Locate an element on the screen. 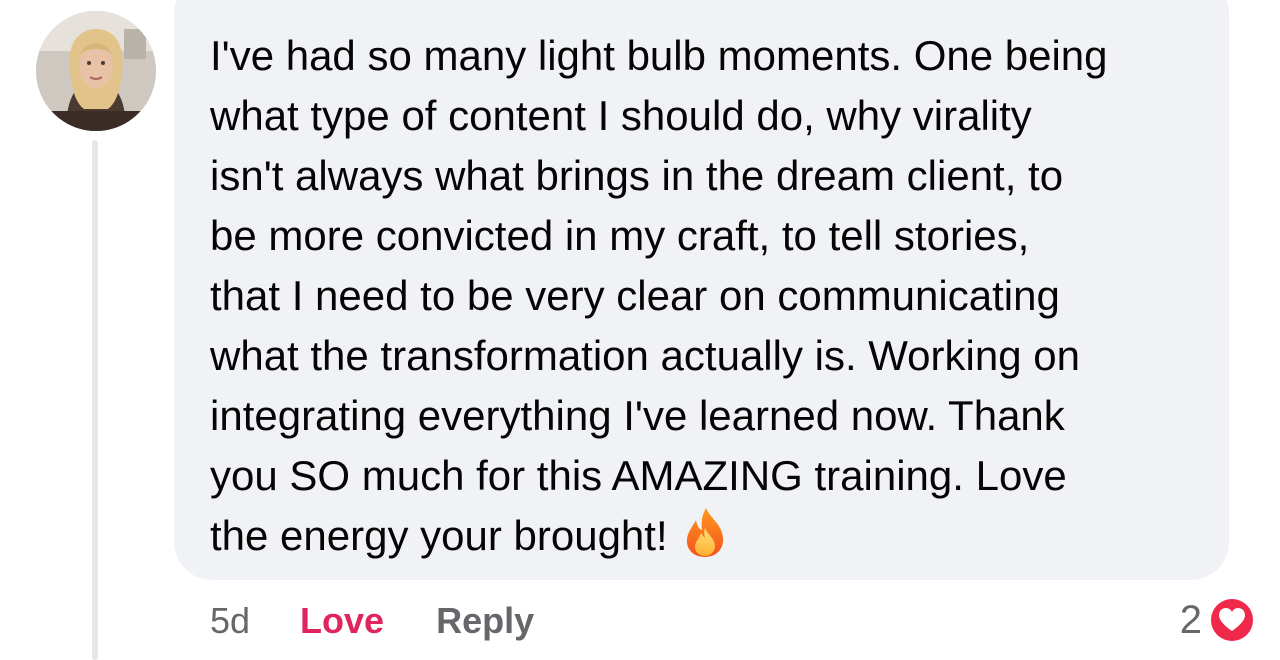  reaction-summary: 2 is located at coordinates (1218, 620).